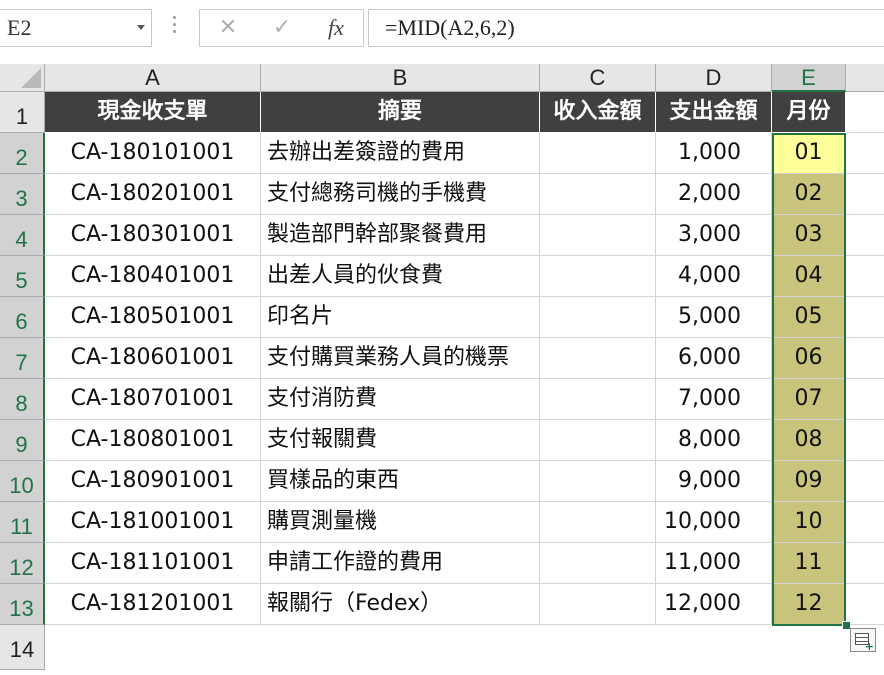  Describe the element at coordinates (809, 399) in the screenshot. I see `cell-E8: 07` at that location.